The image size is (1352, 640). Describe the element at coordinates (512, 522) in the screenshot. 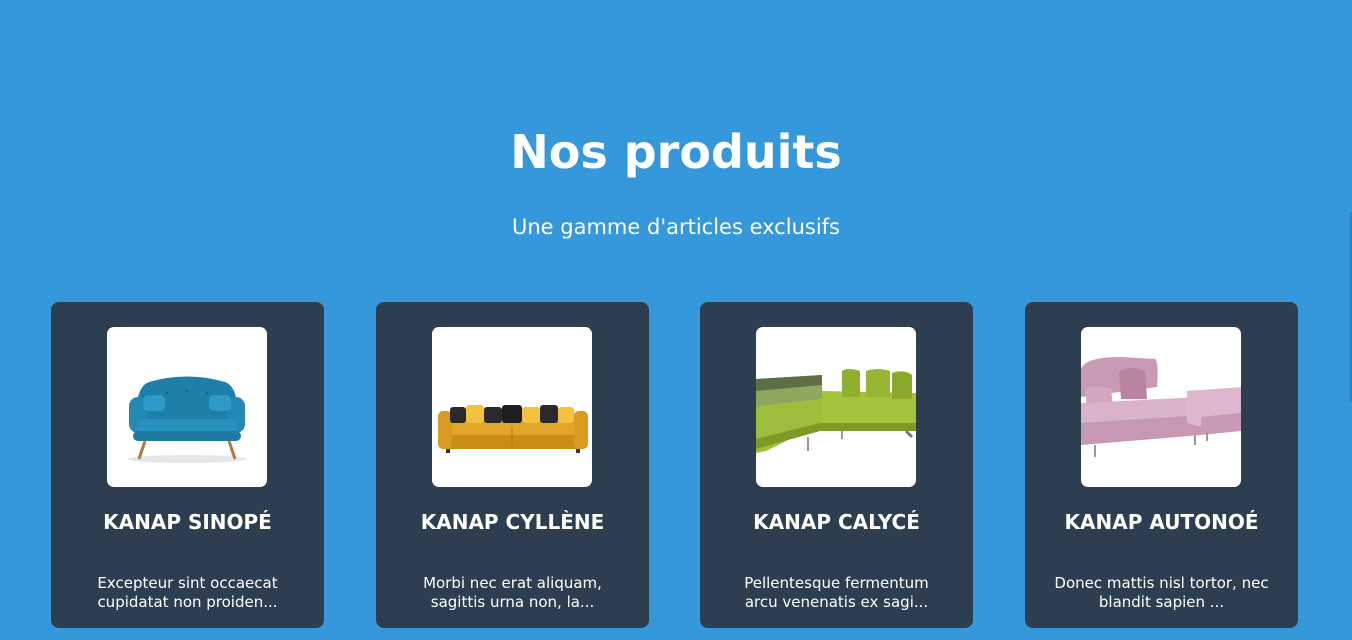

I see `product-name: KANAP CYLLÈNE` at that location.